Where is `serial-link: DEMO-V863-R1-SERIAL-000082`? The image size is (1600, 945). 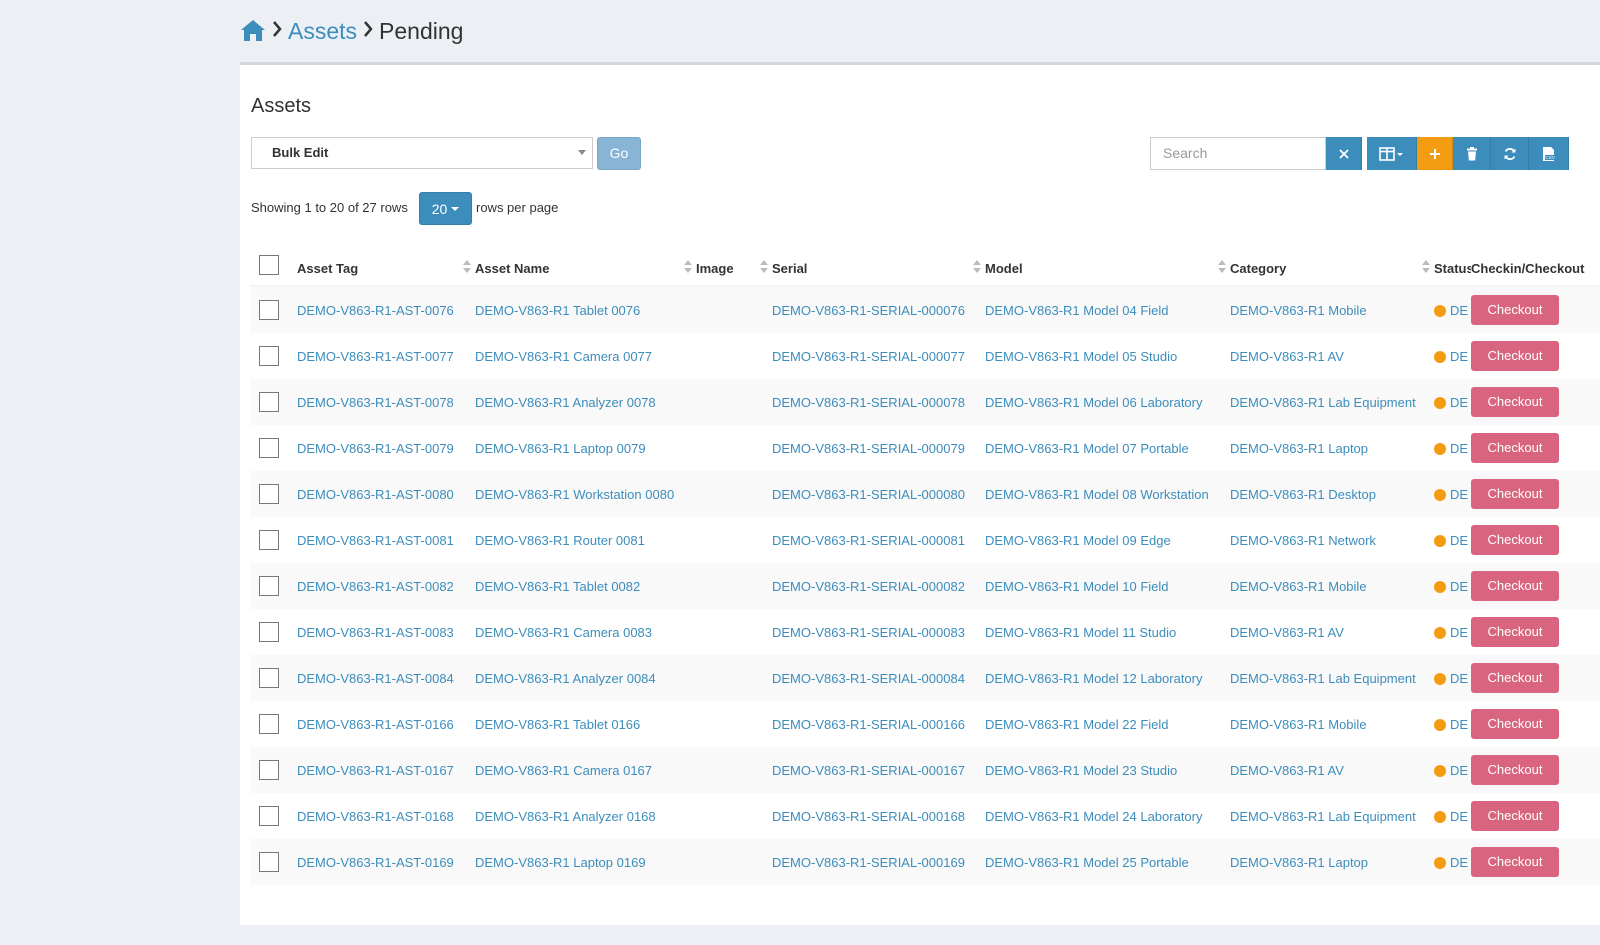
serial-link: DEMO-V863-R1-SERIAL-000082 is located at coordinates (878, 586).